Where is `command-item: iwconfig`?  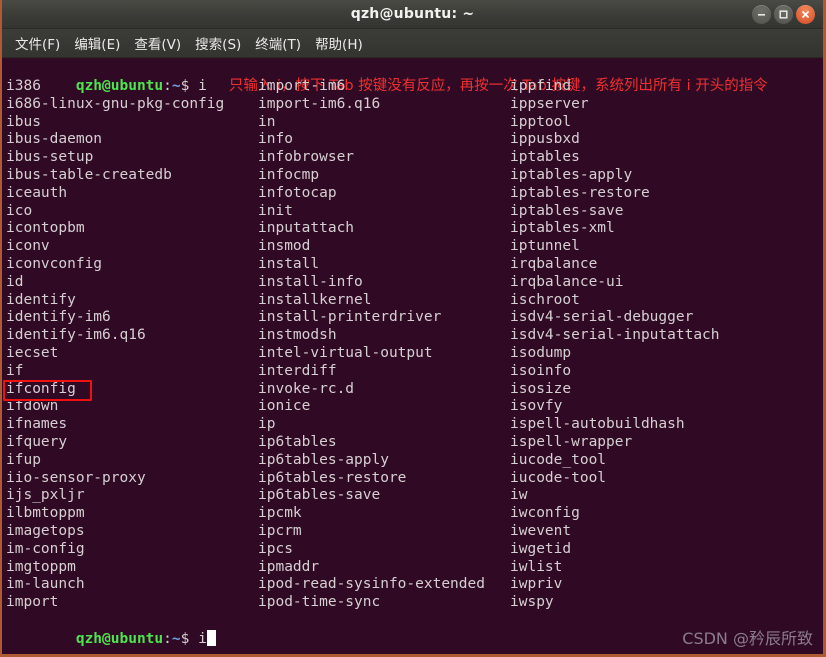
command-item: iwconfig is located at coordinates (545, 513).